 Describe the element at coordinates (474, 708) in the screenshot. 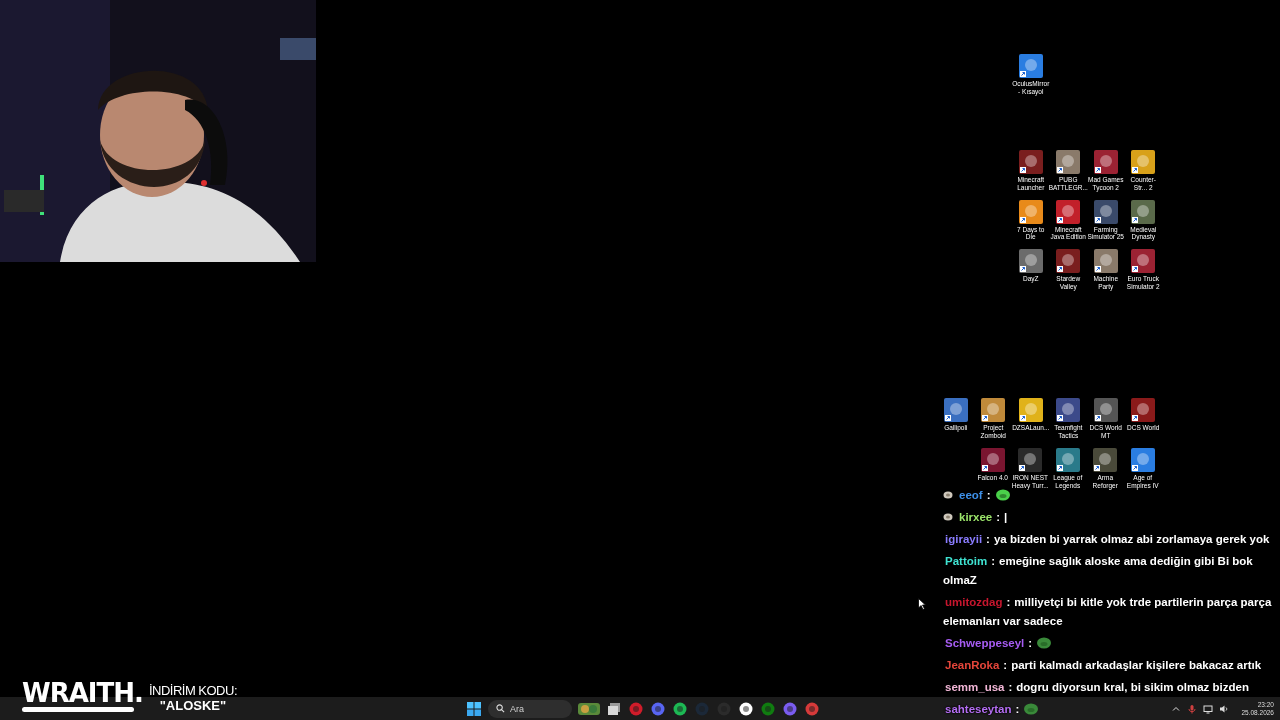

I see `start-icon` at that location.